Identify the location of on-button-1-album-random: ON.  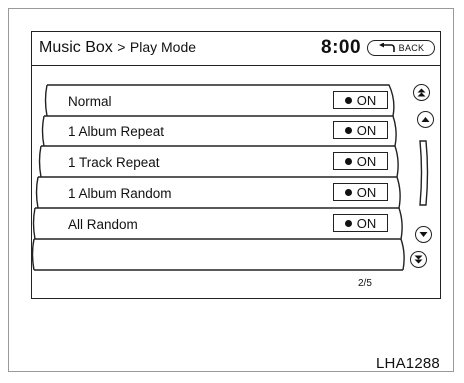
(360, 192).